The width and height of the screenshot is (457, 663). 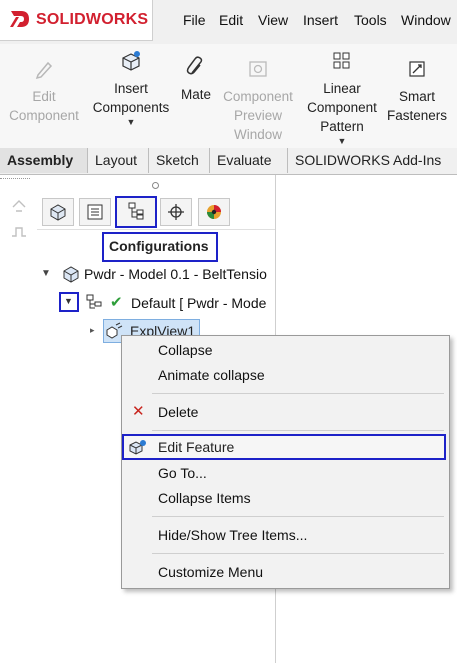 What do you see at coordinates (137, 447) in the screenshot?
I see `edit-feature-icon` at bounding box center [137, 447].